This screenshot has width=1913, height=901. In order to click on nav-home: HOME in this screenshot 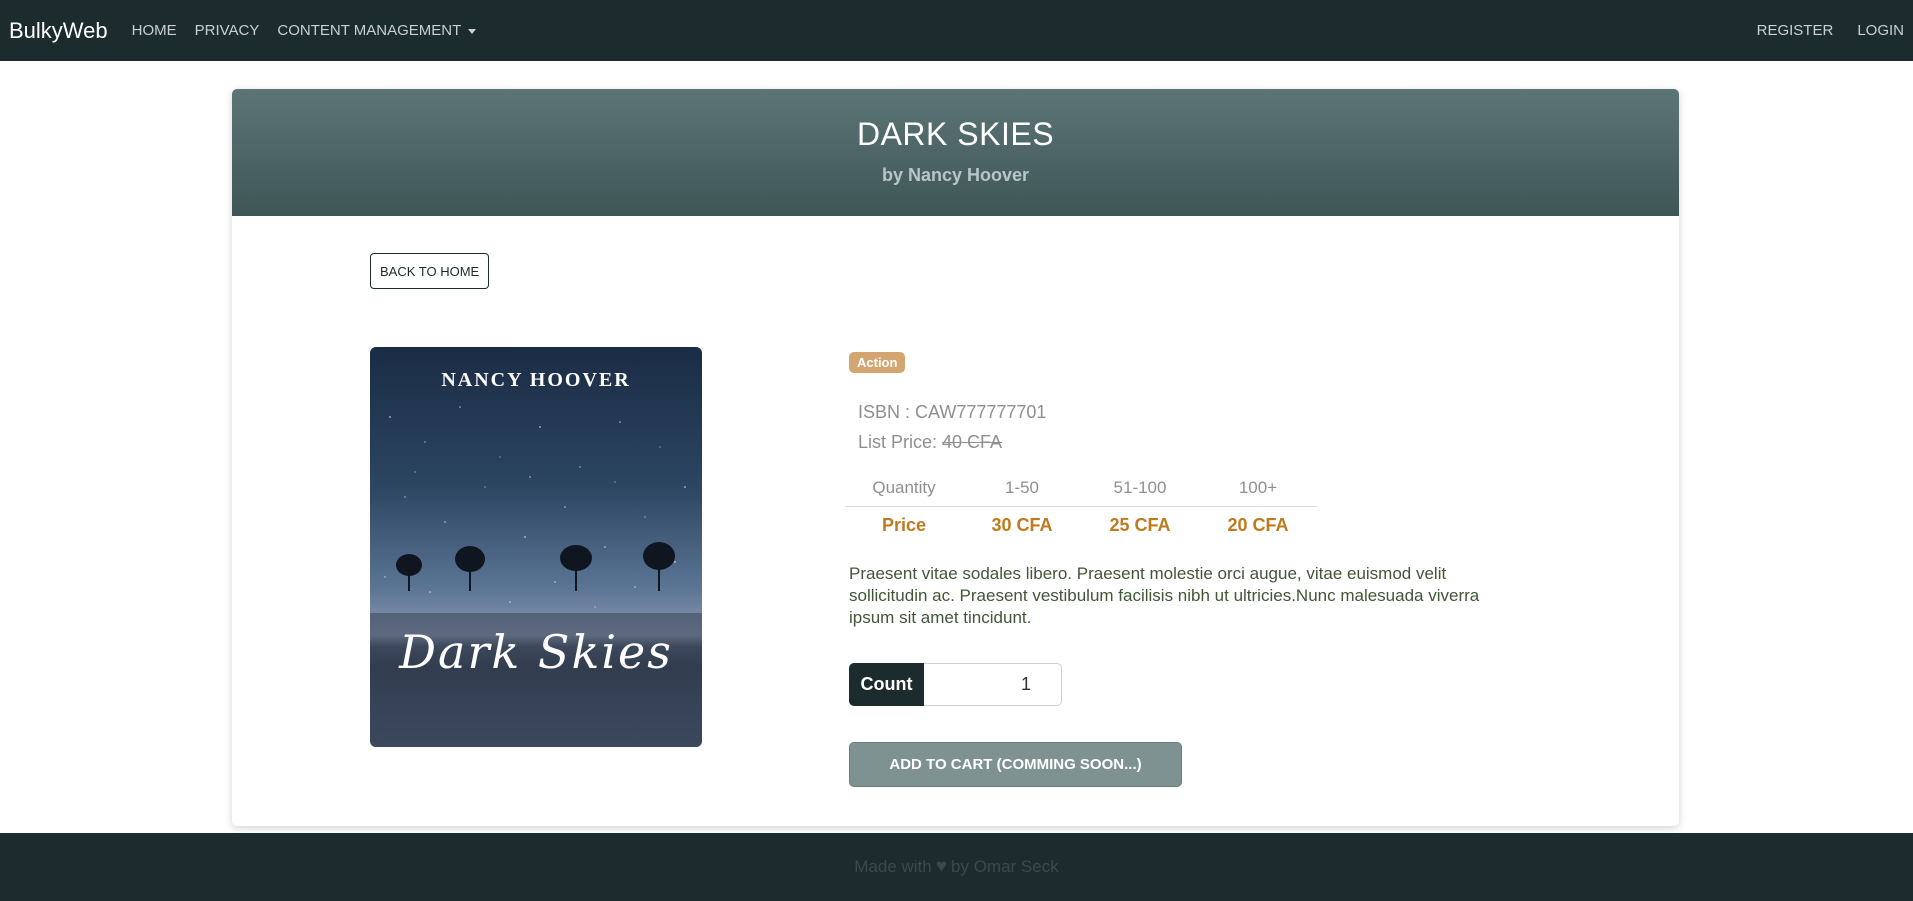, I will do `click(154, 30)`.